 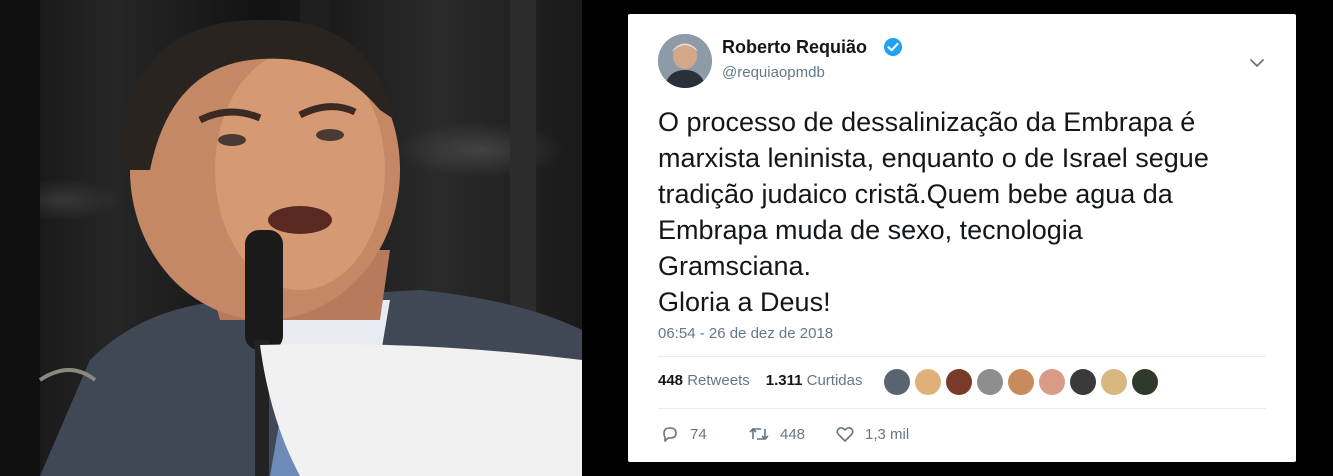 What do you see at coordinates (776, 434) in the screenshot?
I see `retweet-action: 448` at bounding box center [776, 434].